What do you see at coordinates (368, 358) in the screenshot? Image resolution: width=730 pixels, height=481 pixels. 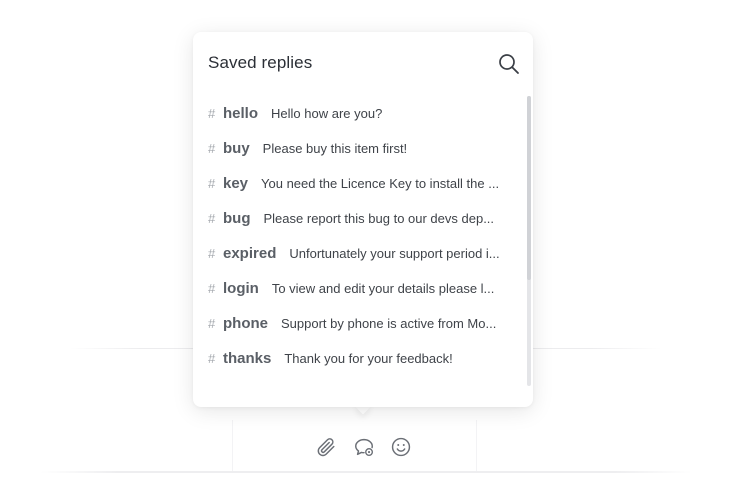 I see `reply-text: Thank you for your feedback!` at bounding box center [368, 358].